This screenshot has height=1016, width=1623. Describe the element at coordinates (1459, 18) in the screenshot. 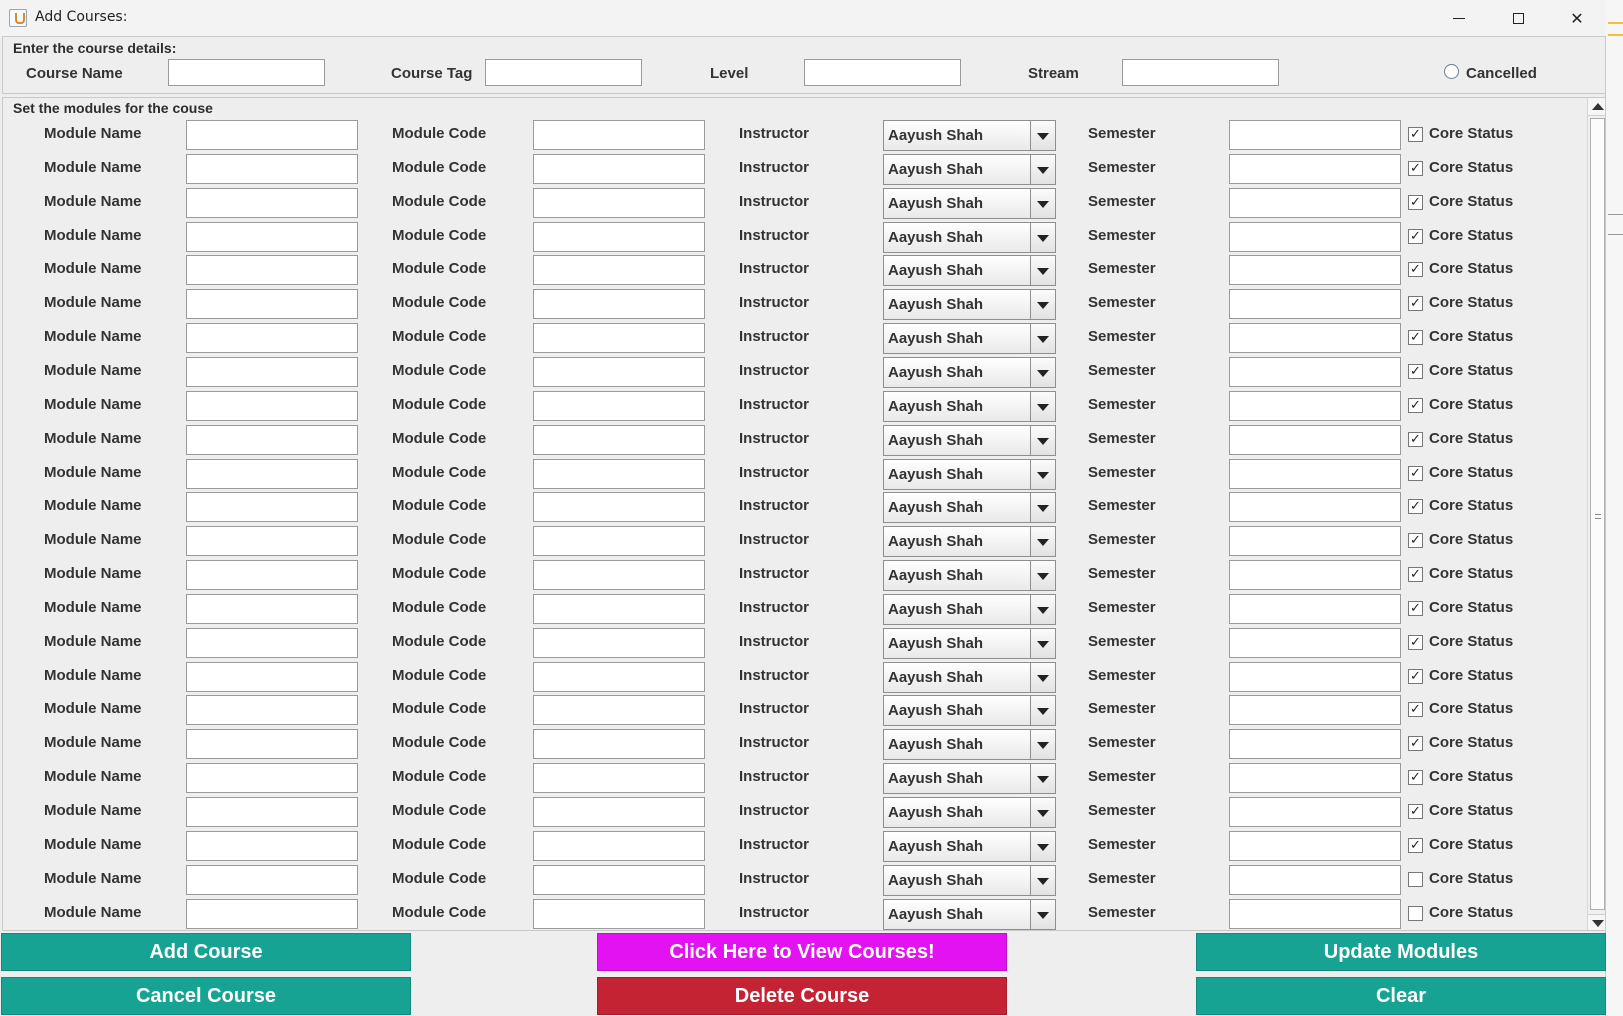

I see `minimize-button` at that location.